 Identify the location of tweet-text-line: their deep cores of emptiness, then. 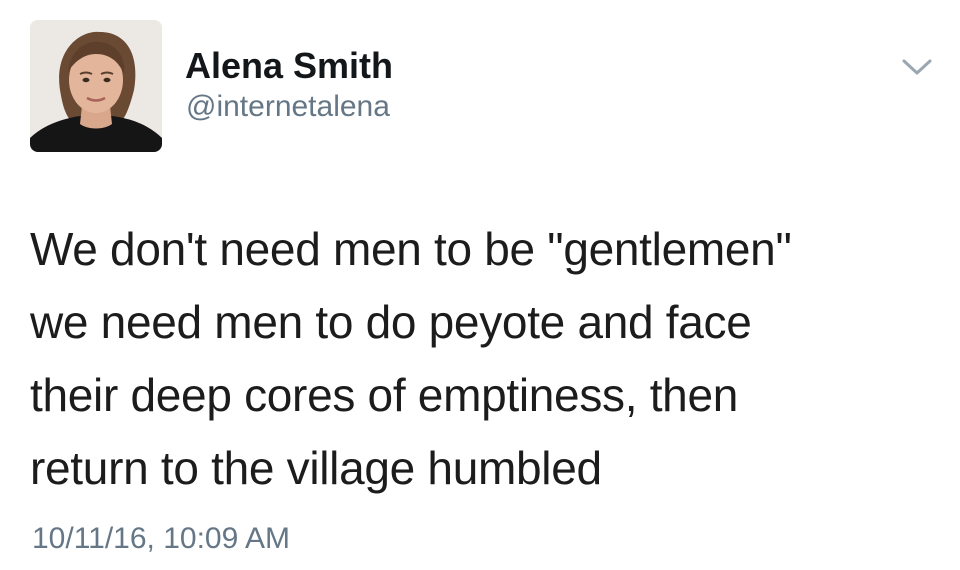
(384, 395).